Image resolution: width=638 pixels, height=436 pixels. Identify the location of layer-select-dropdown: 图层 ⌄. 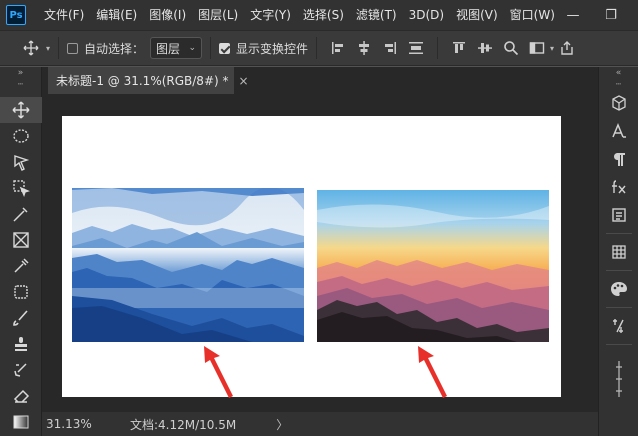
(176, 48).